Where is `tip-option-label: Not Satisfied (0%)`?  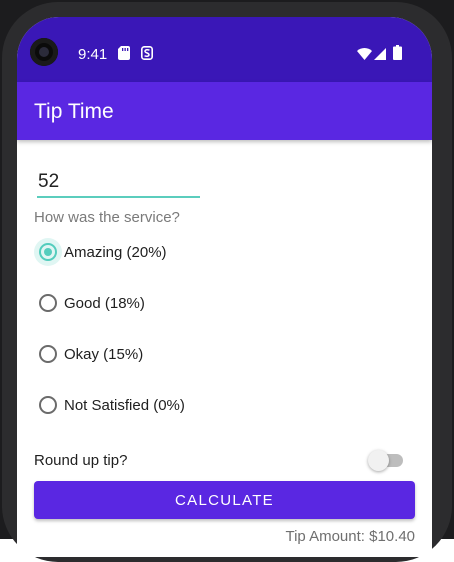 tip-option-label: Not Satisfied (0%) is located at coordinates (124, 405).